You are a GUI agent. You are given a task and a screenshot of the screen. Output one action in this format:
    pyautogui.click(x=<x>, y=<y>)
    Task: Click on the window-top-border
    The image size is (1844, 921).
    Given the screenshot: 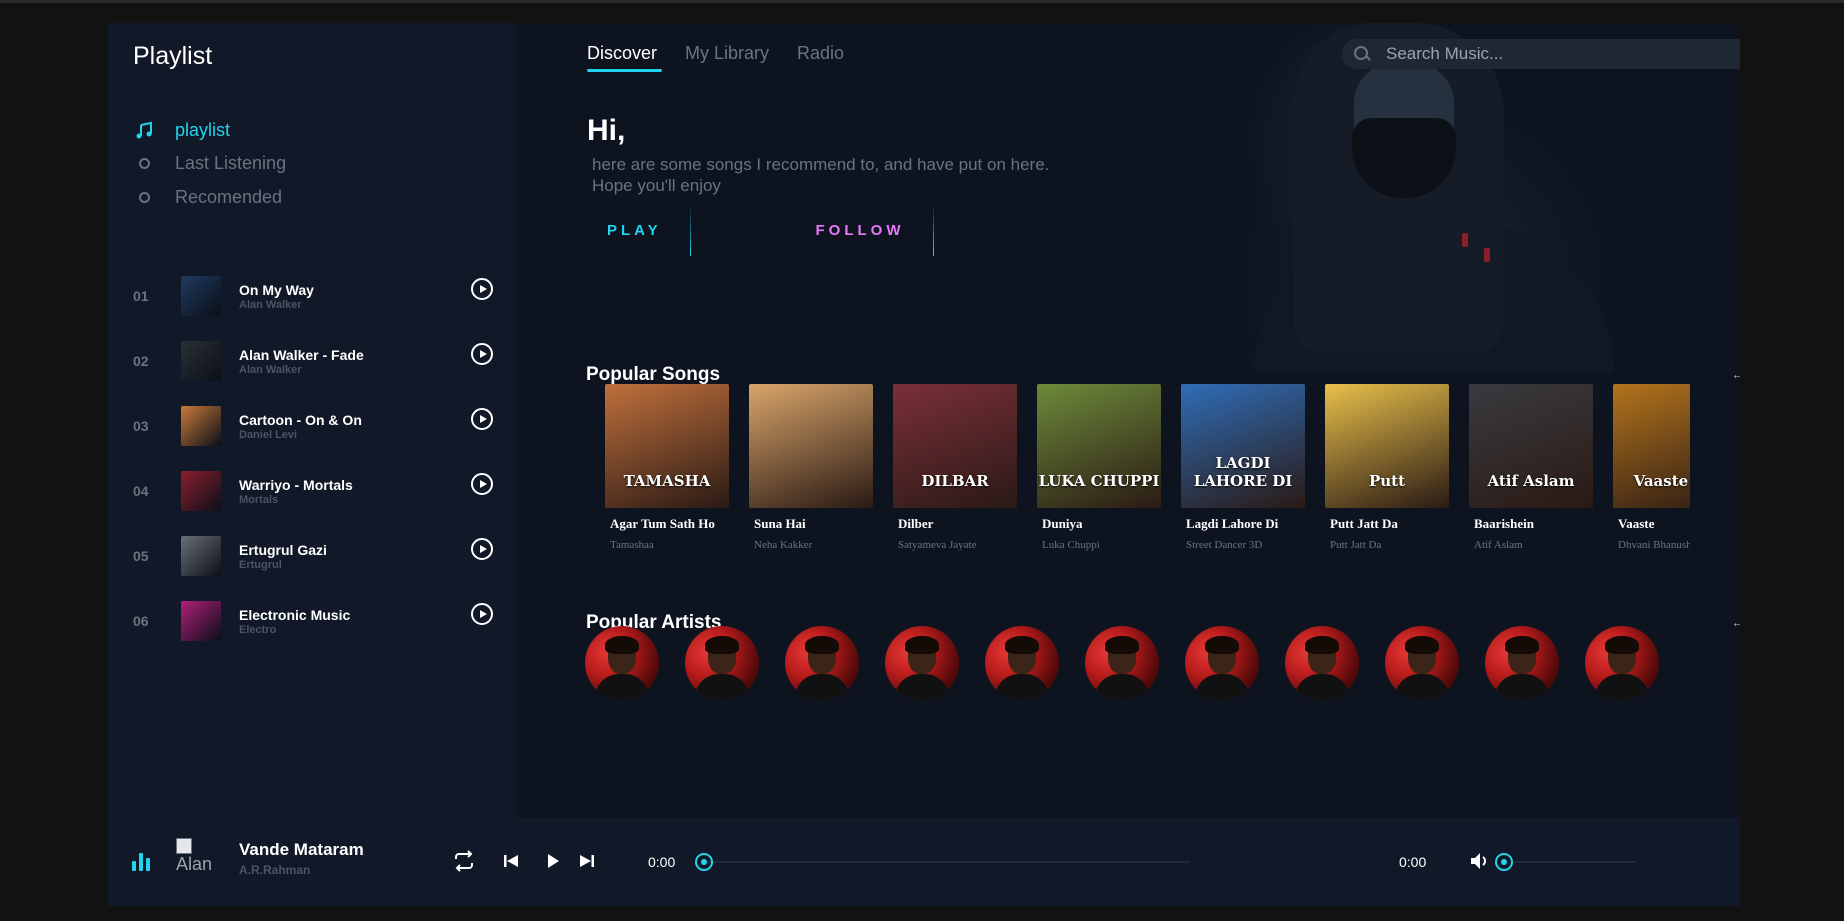 What is the action you would take?
    pyautogui.click(x=922, y=1)
    